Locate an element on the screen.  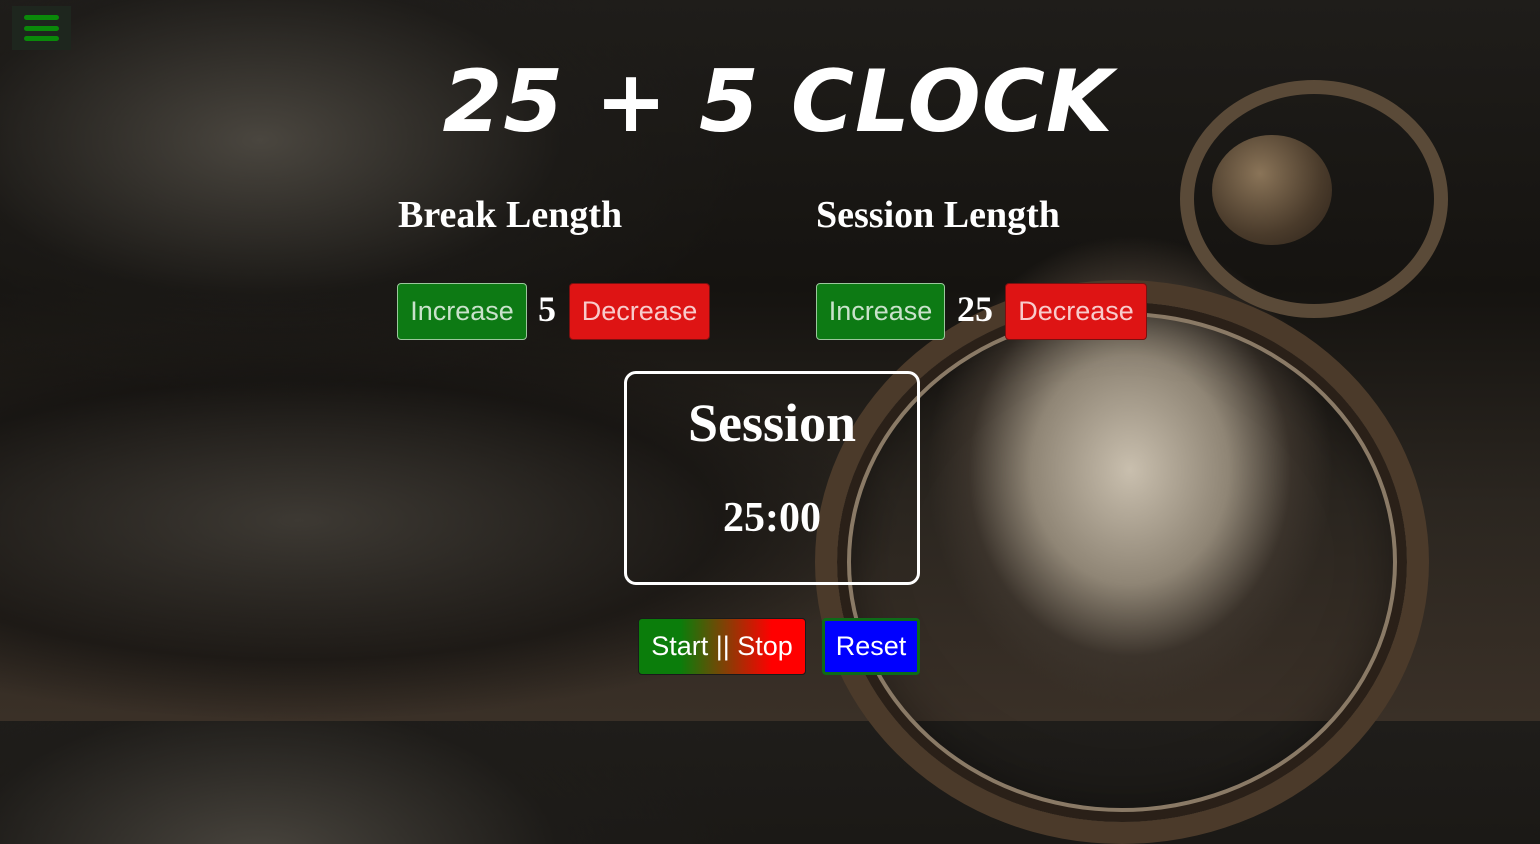
start-stop-button: Start || Stop is located at coordinates (722, 646).